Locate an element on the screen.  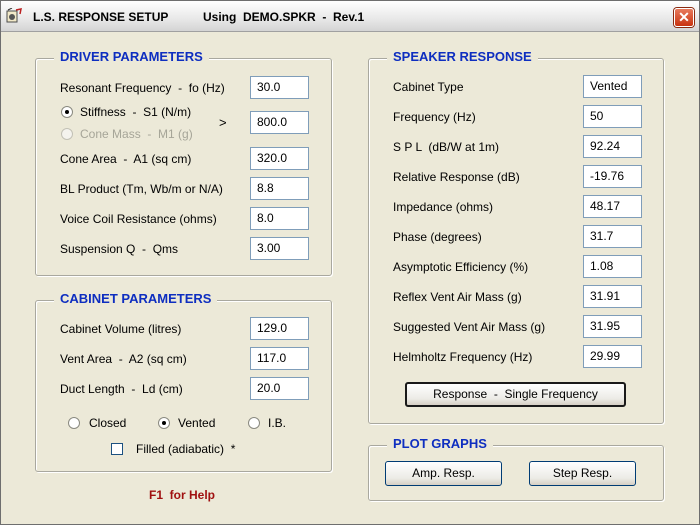
reflex-vent-mass-field: 31.91 is located at coordinates (612, 296).